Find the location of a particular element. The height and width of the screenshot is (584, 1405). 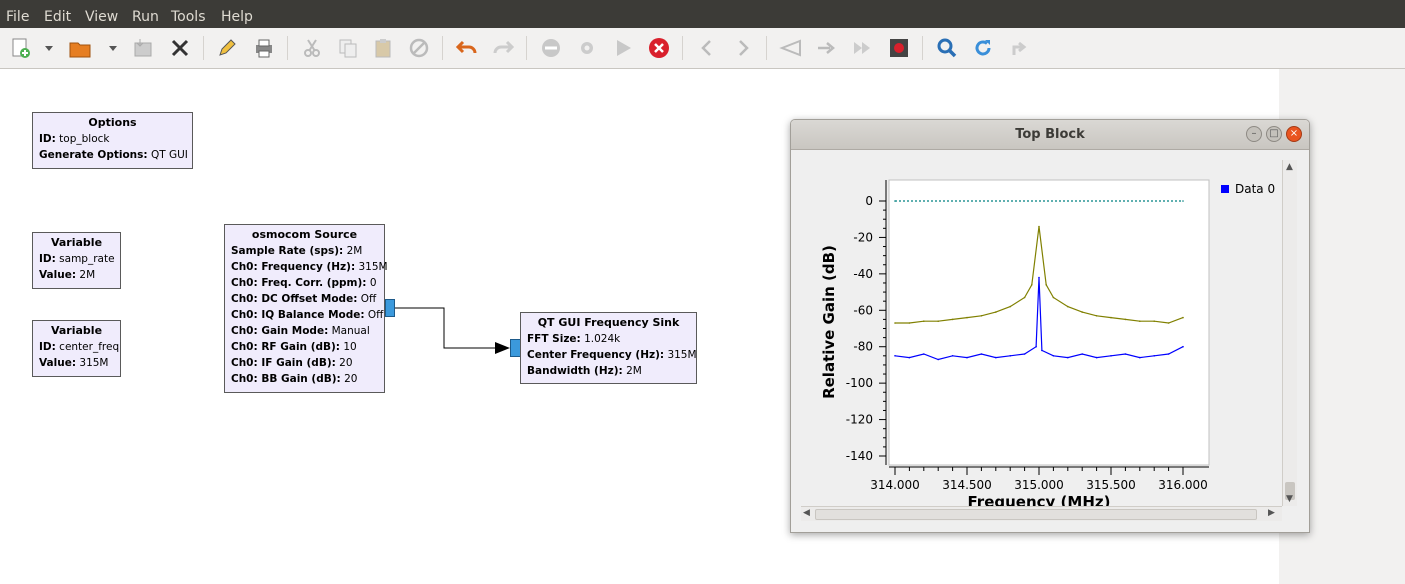

menu-file: File is located at coordinates (17, 14).